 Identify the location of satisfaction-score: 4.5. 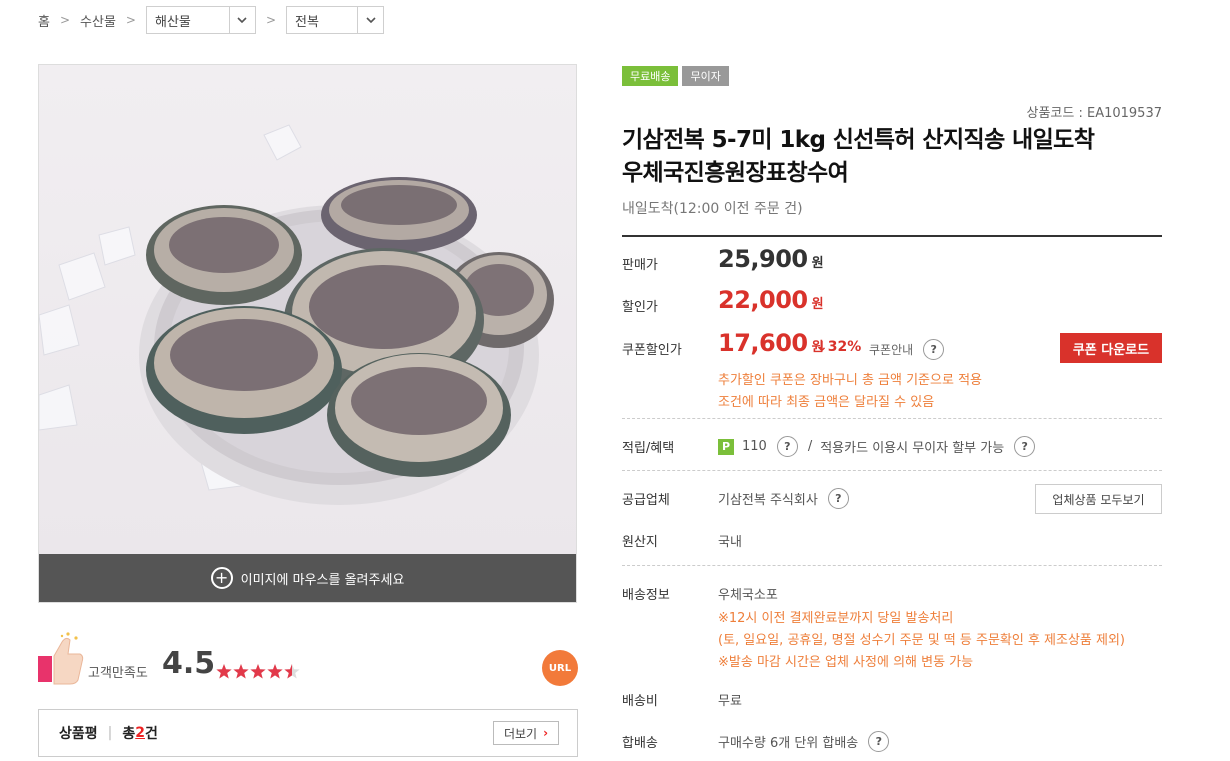
(189, 663).